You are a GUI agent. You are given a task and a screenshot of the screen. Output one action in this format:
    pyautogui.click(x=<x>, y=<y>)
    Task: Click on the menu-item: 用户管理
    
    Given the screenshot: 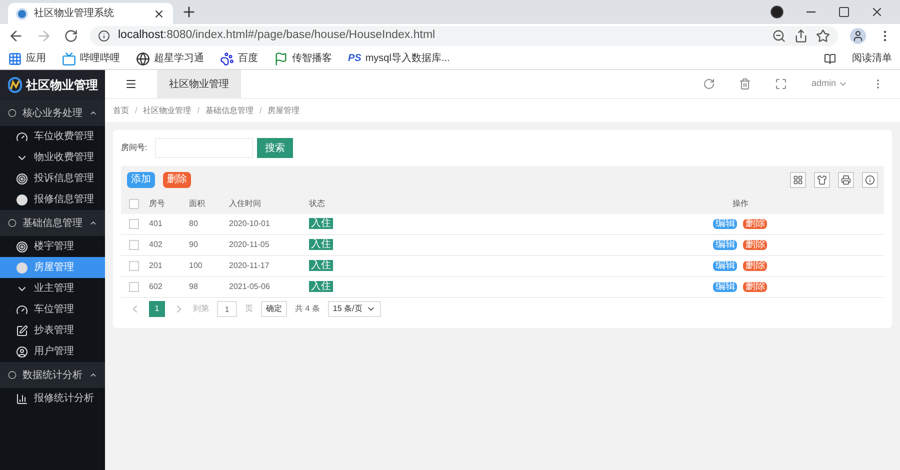 What is the action you would take?
    pyautogui.click(x=52, y=351)
    